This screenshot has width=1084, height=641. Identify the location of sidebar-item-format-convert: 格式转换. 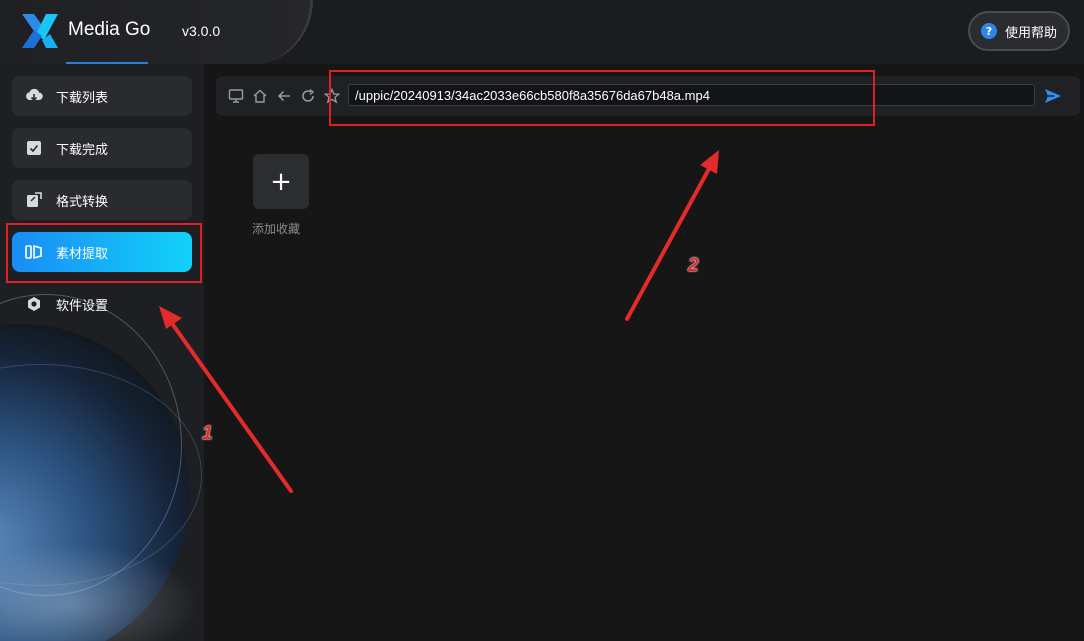
(102, 200).